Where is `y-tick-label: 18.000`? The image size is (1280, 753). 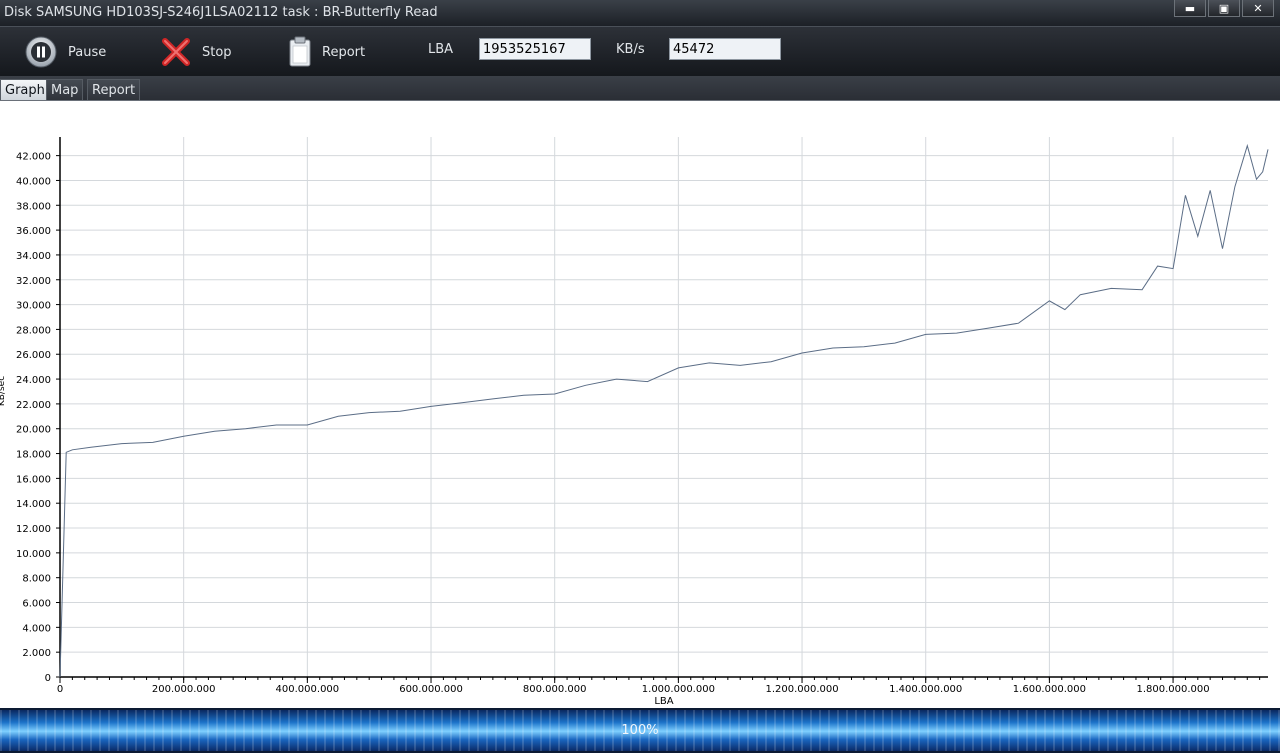
y-tick-label: 18.000 is located at coordinates (33, 455).